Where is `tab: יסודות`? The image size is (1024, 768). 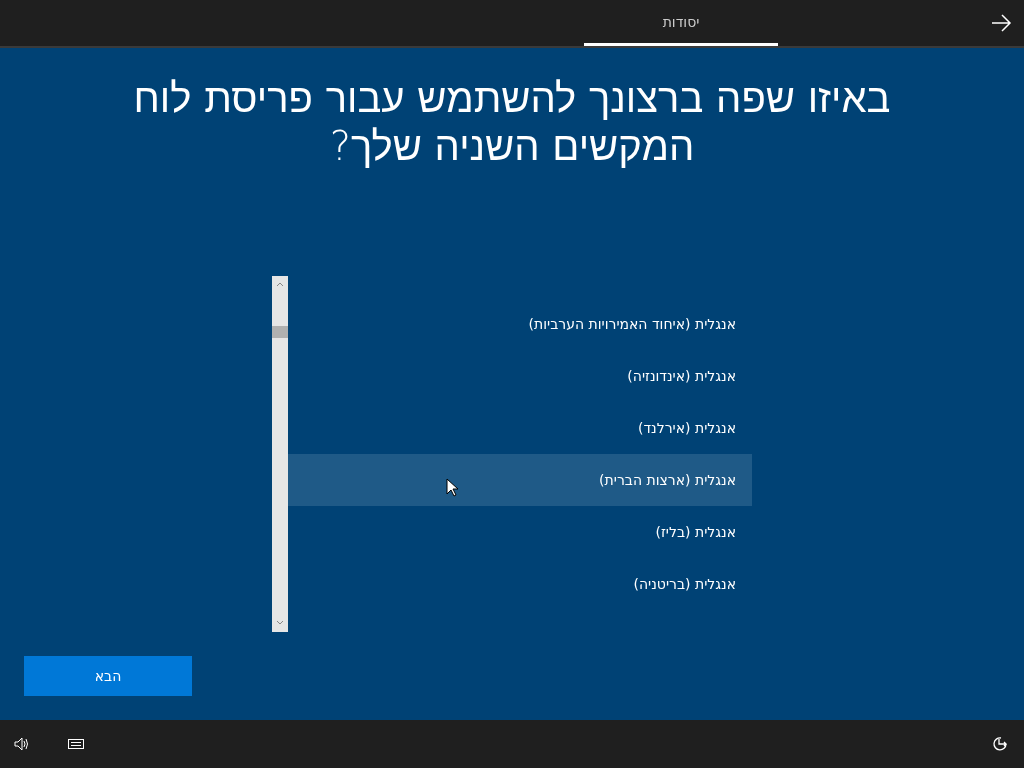 tab: יסודות is located at coordinates (681, 23).